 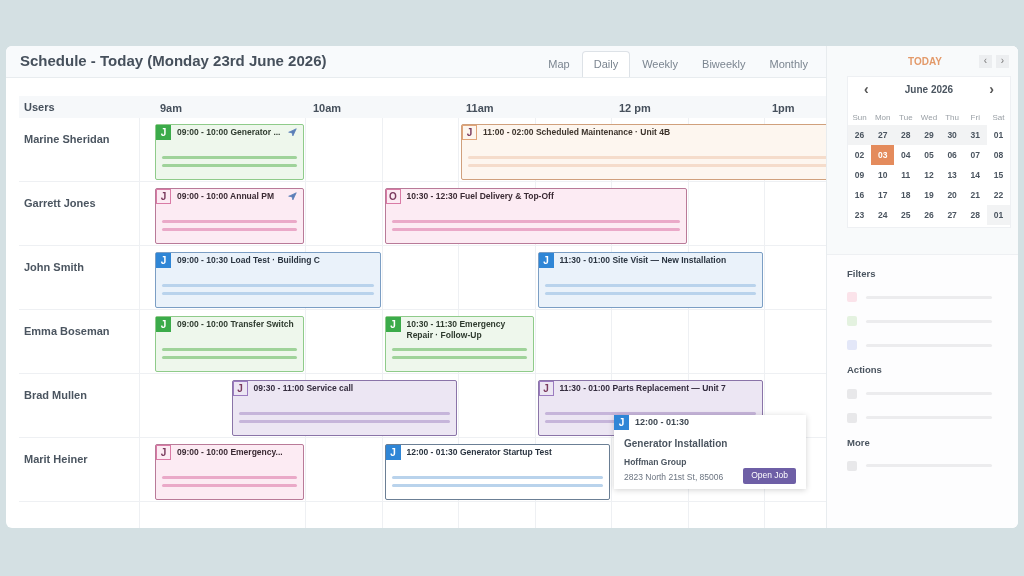 I want to click on address-text: 2823 North 21st St, 85006, so click(x=674, y=477).